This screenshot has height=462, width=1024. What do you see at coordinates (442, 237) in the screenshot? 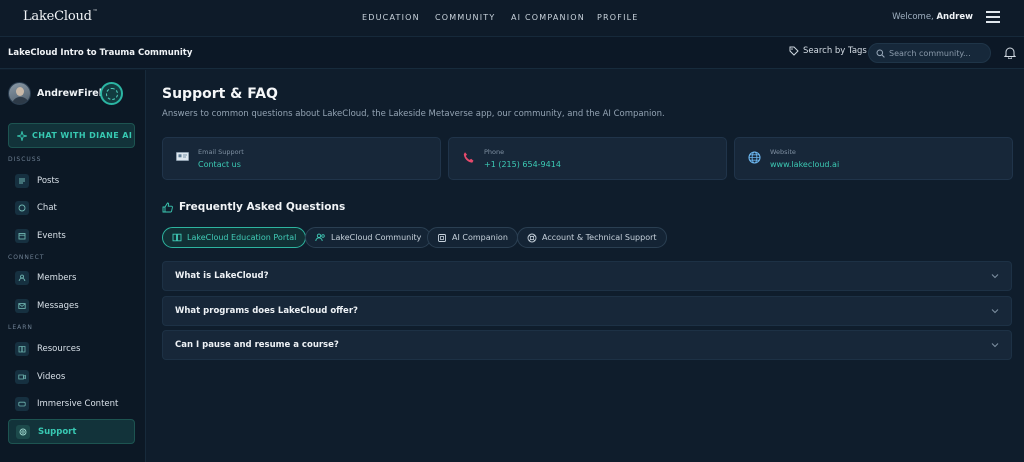
I see `chip-icon` at bounding box center [442, 237].